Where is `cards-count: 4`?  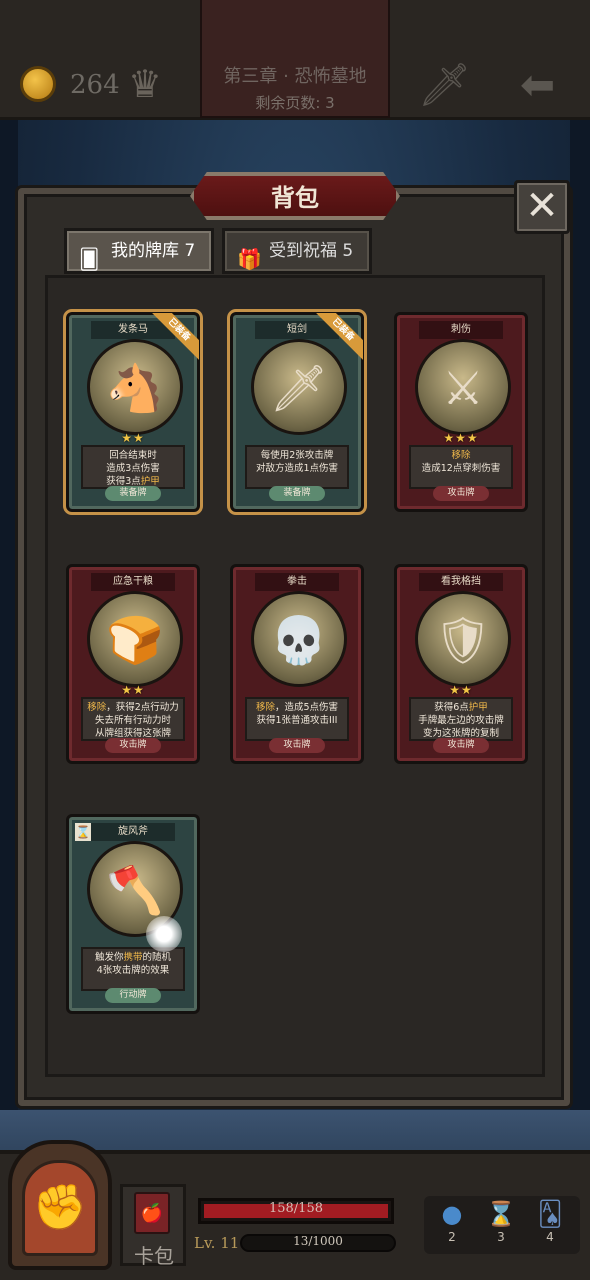 cards-count: 4 is located at coordinates (550, 1237).